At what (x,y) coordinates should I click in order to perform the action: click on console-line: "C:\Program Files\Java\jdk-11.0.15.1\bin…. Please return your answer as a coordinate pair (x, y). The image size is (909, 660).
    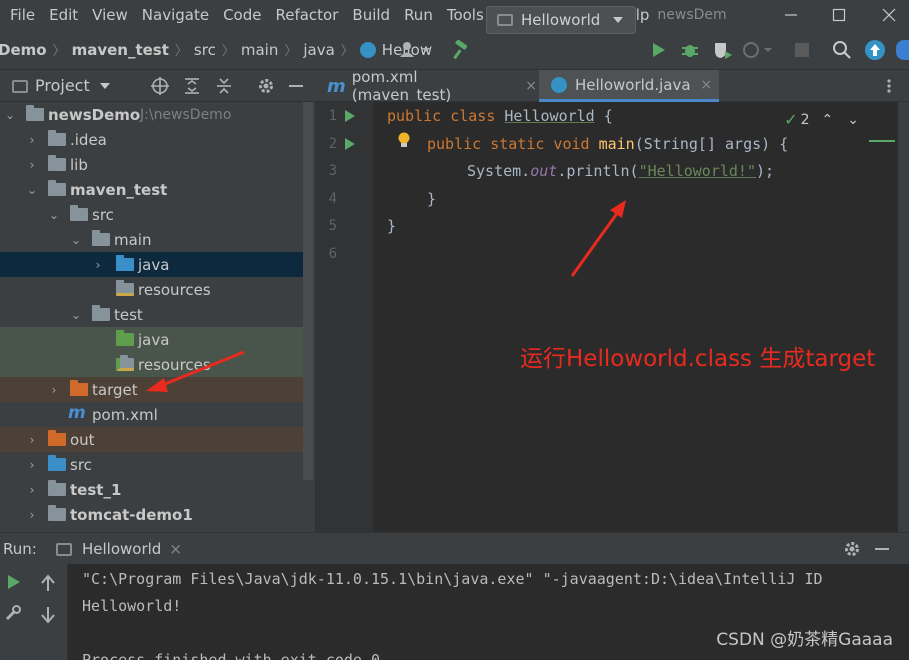
    Looking at the image, I should click on (452, 579).